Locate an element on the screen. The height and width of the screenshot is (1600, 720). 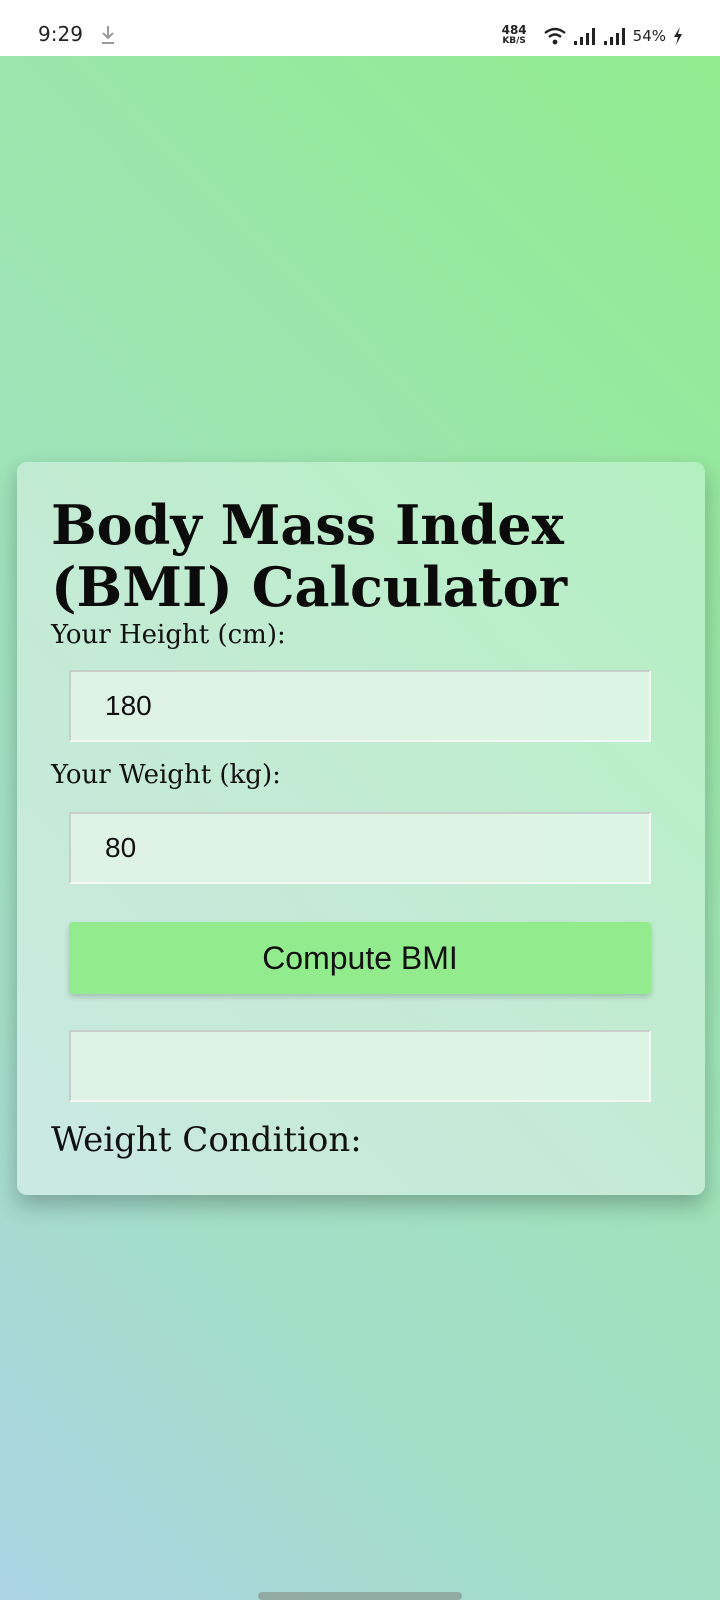
weight-input is located at coordinates (360, 848).